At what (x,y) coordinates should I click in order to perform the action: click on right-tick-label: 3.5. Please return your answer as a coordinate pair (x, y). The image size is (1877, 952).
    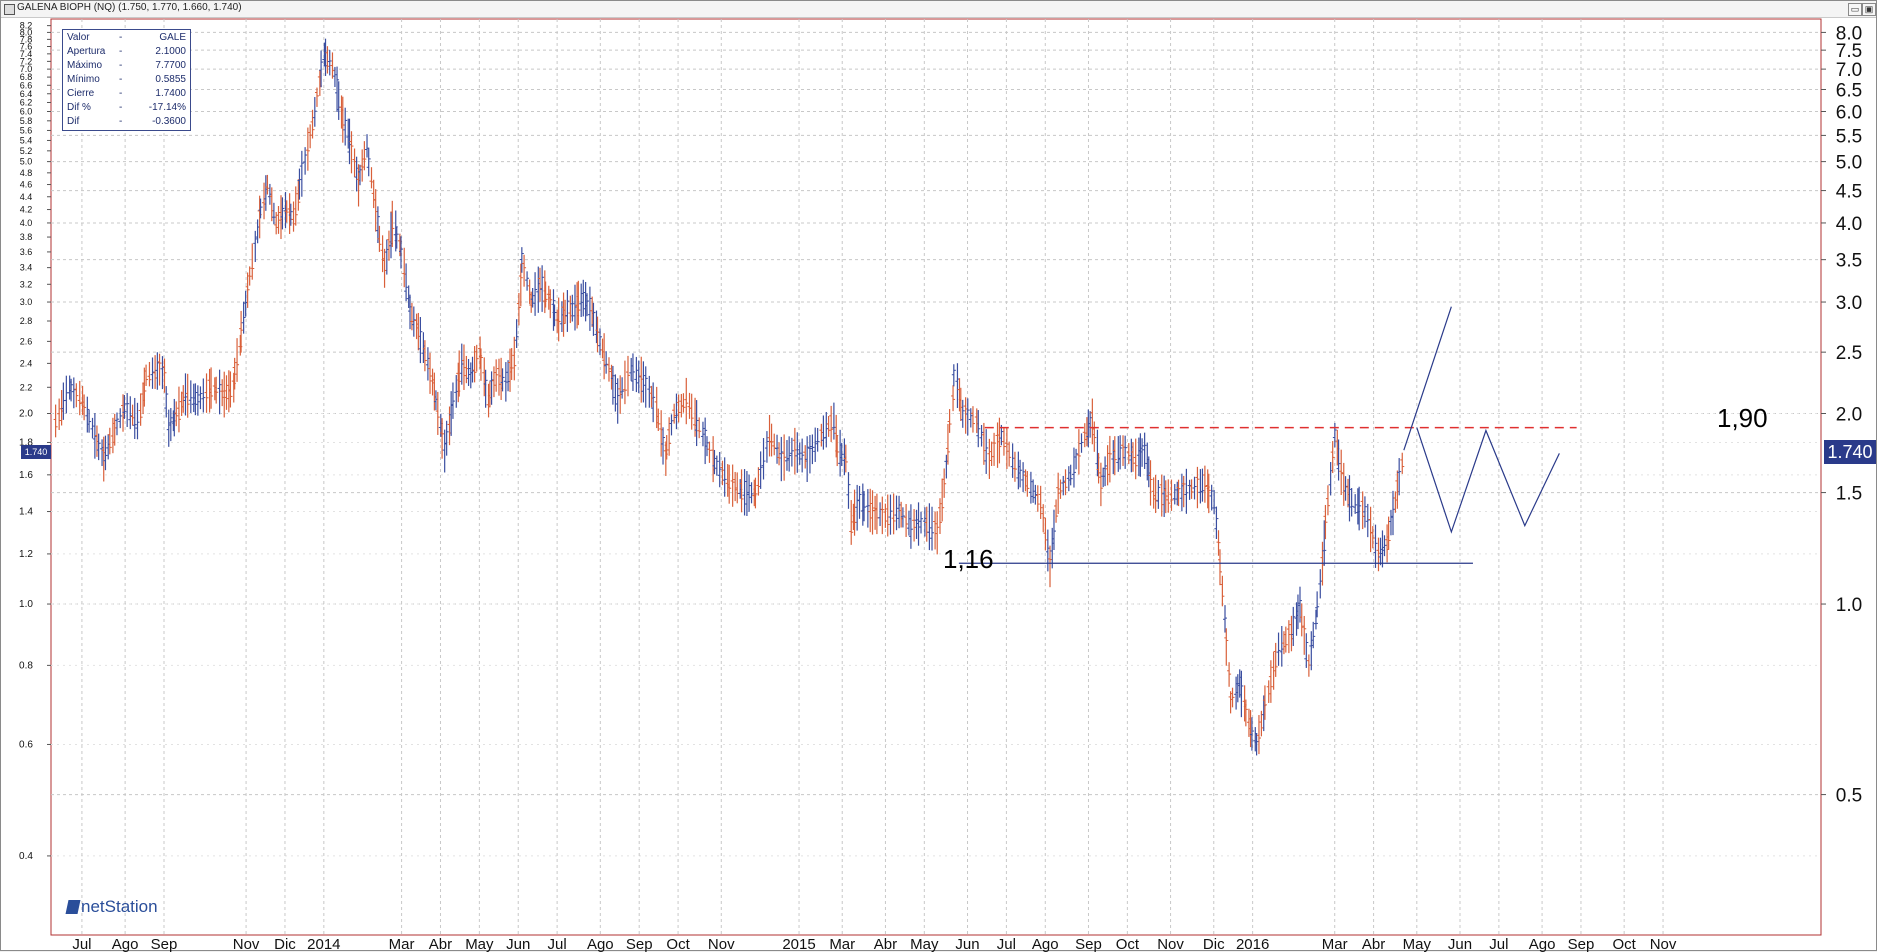
    Looking at the image, I should click on (1849, 261).